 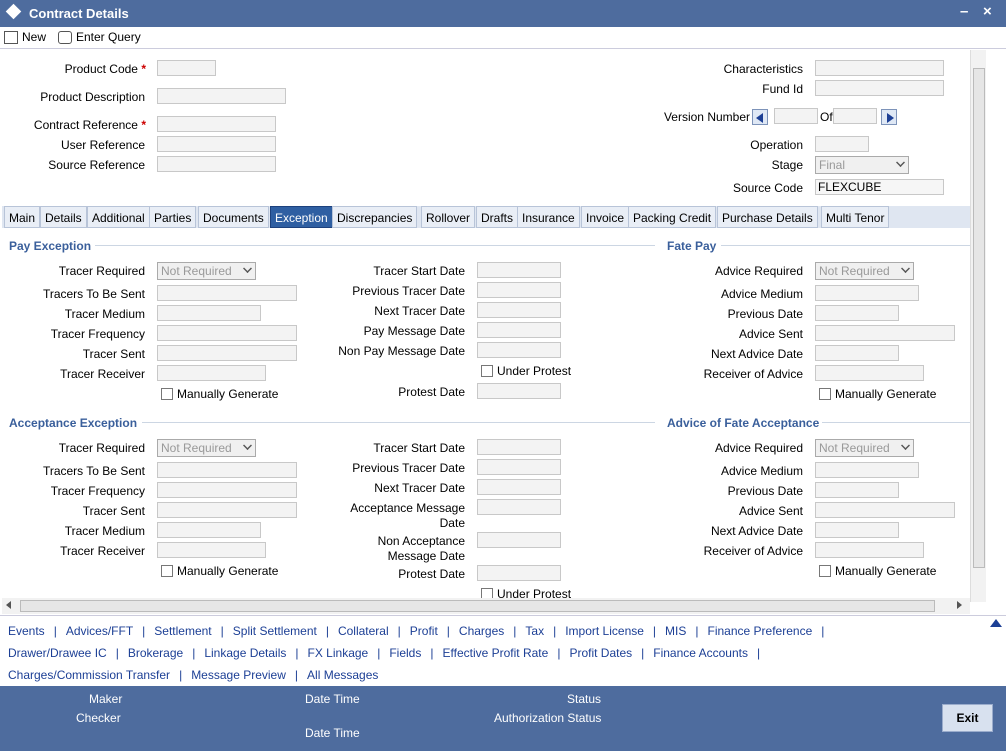 What do you see at coordinates (864, 271) in the screenshot?
I see `fate-advice-required-select: Not Required` at bounding box center [864, 271].